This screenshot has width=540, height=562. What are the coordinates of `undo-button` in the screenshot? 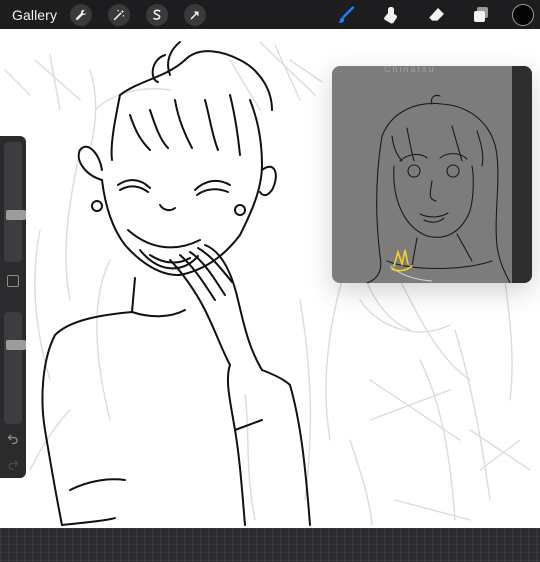 It's located at (13, 439).